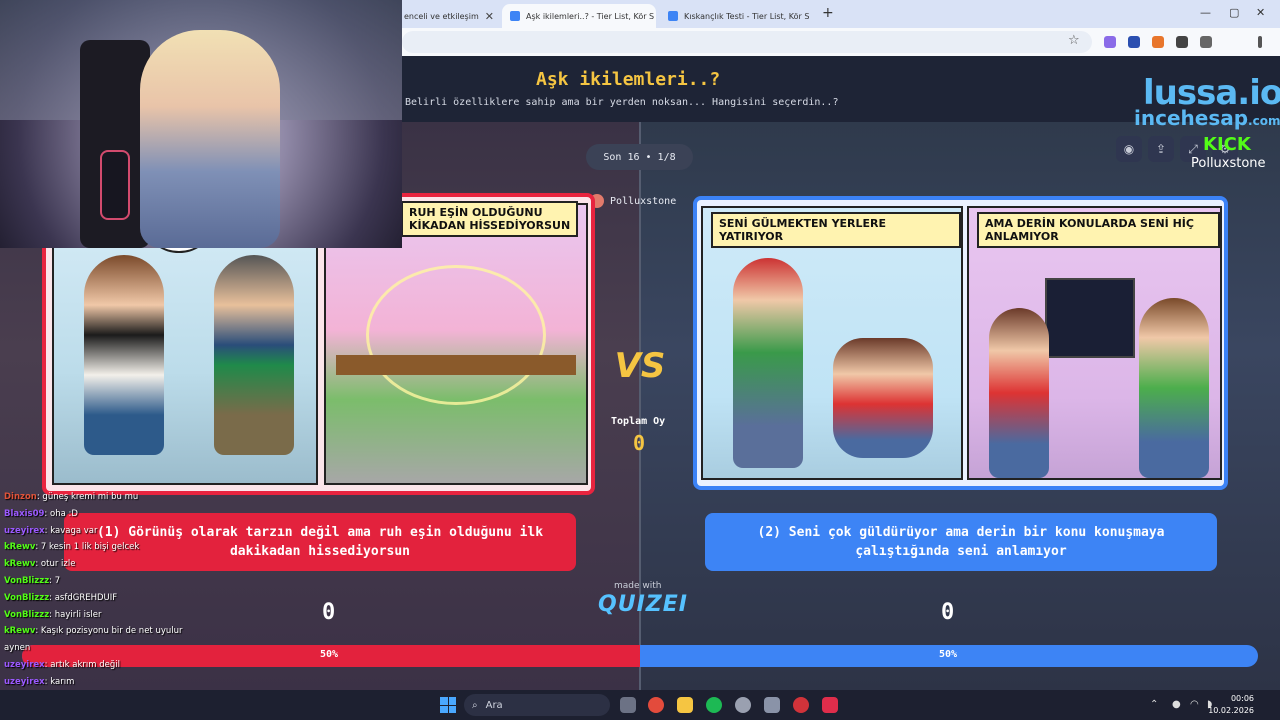  I want to click on round-indicator: Son 16 • 1/8, so click(639, 157).